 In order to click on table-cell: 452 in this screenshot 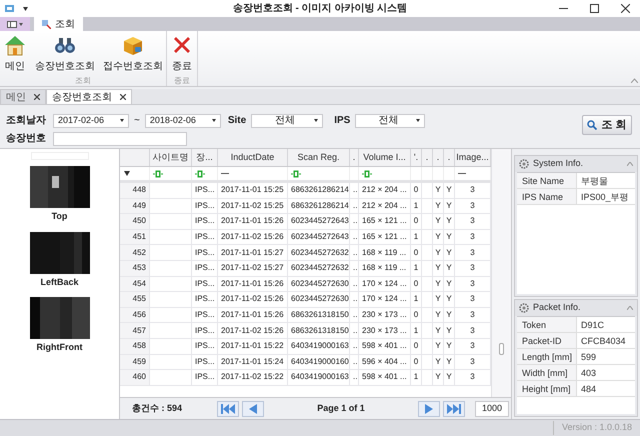, I will do `click(139, 252)`.